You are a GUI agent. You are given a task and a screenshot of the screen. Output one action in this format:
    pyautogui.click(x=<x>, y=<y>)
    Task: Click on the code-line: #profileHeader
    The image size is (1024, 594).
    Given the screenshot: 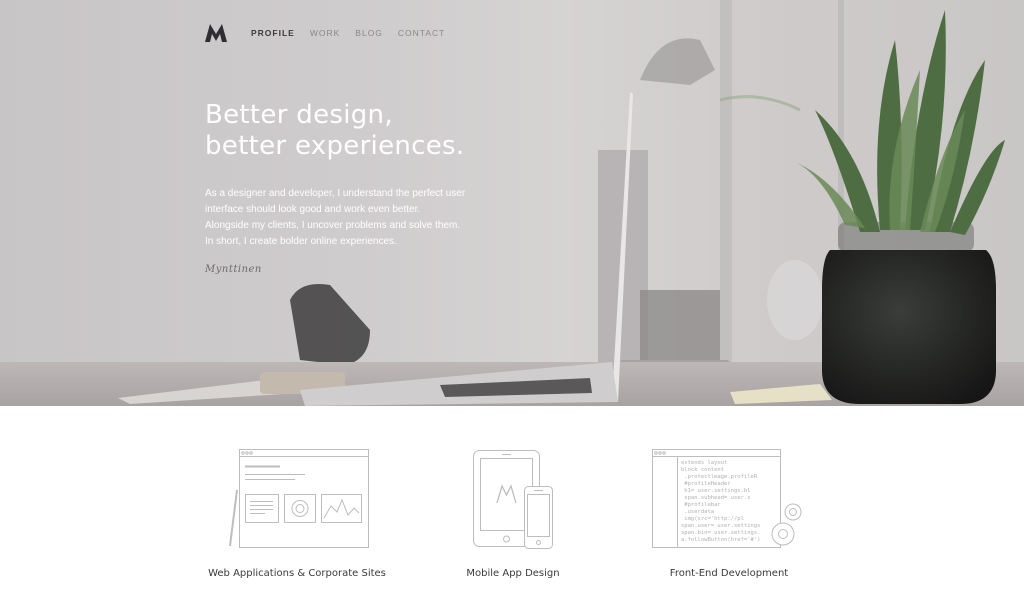 What is the action you would take?
    pyautogui.click(x=706, y=484)
    